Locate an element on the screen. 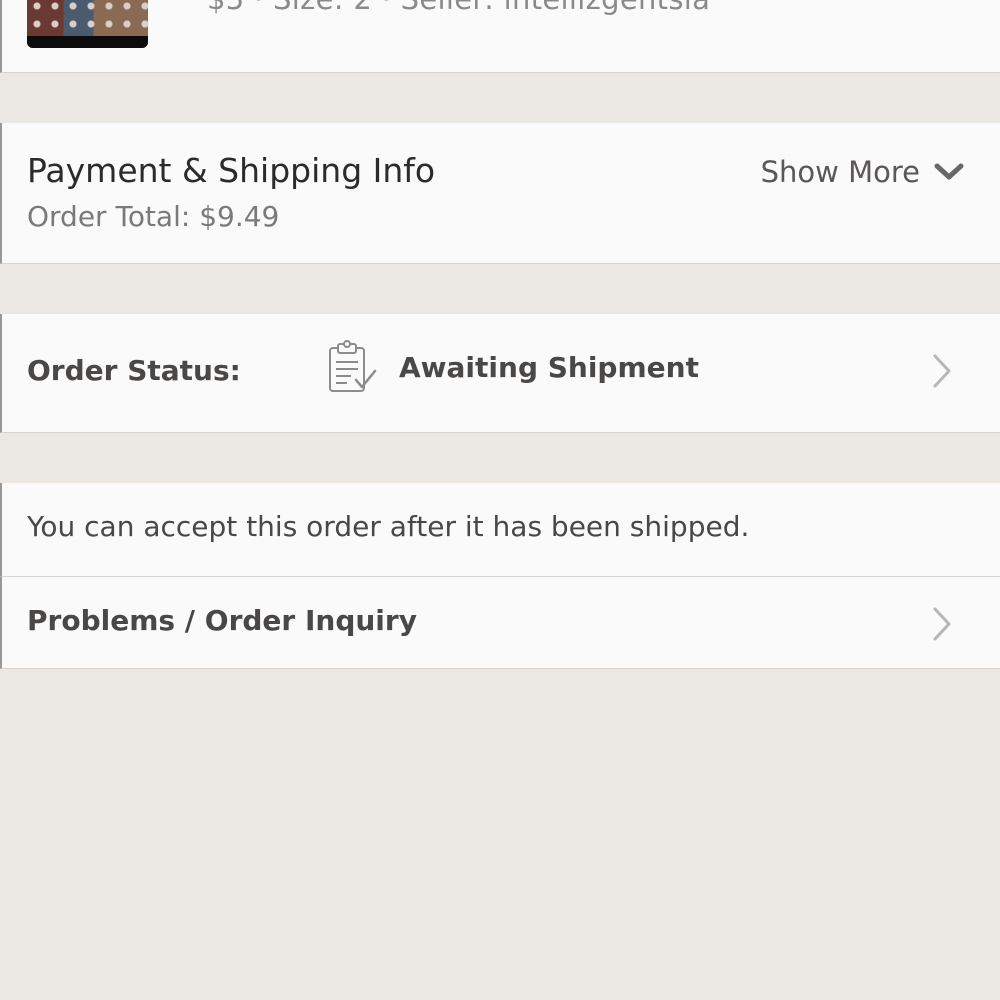 This screenshot has height=1000, width=1000. order-status-value: Awaiting Shipment is located at coordinates (549, 367).